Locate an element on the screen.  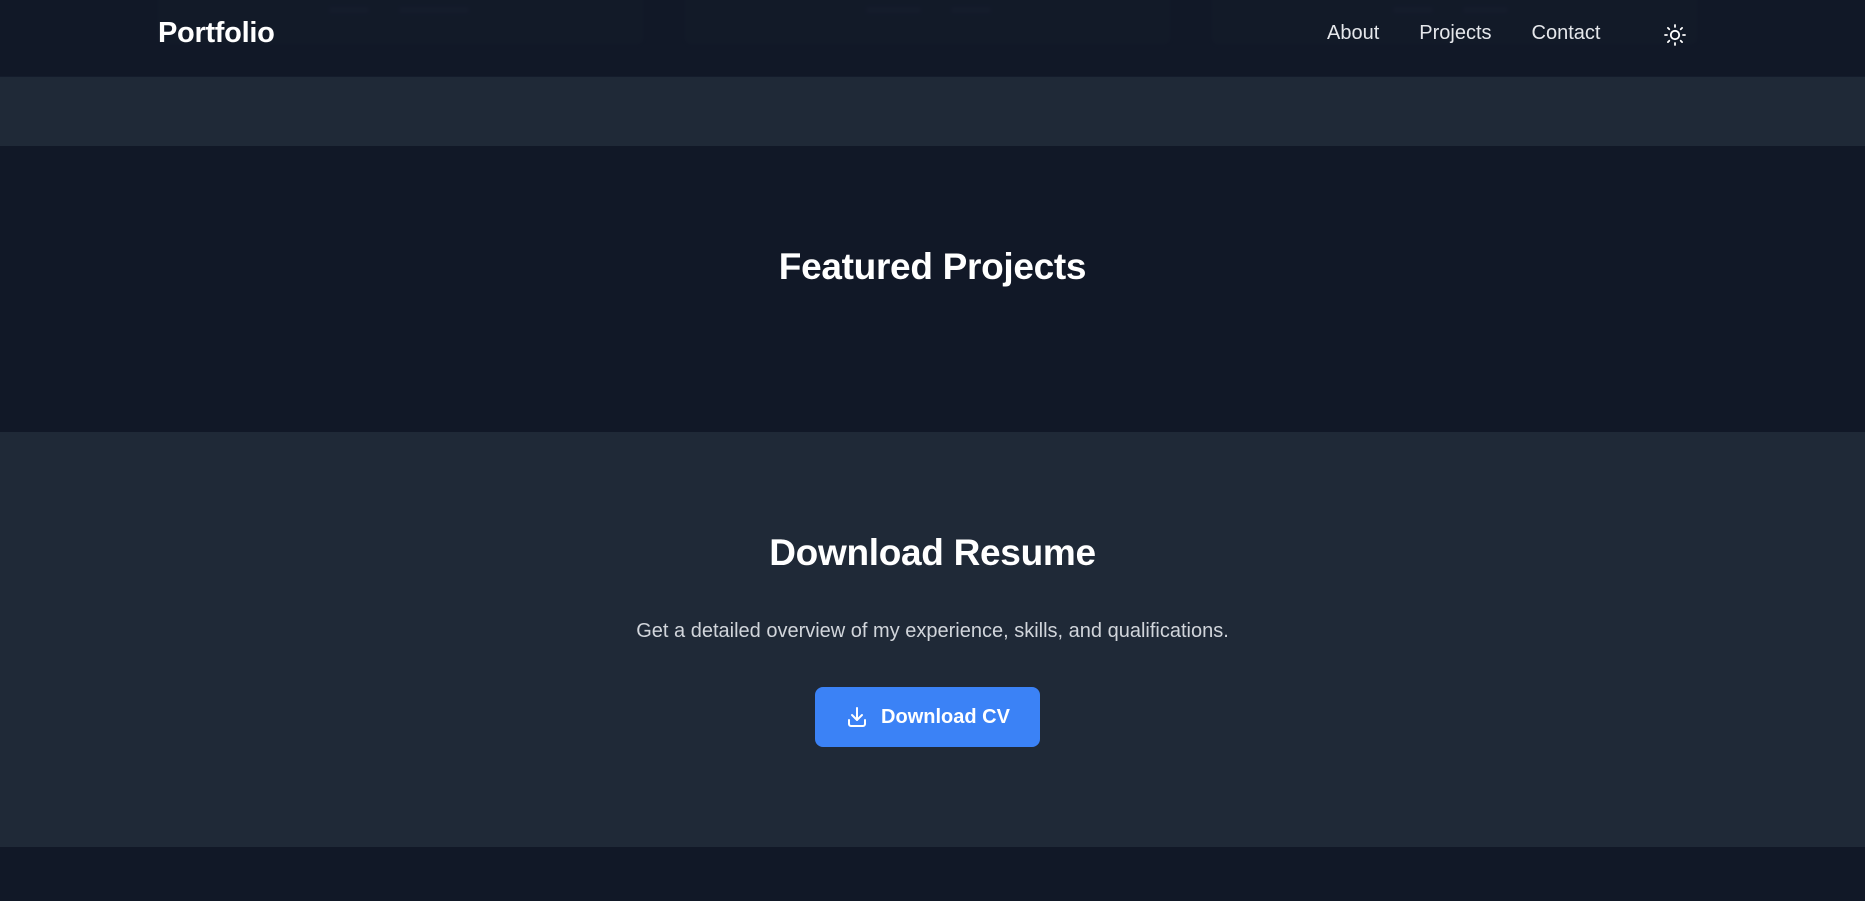
section-divider-band is located at coordinates (932, 111).